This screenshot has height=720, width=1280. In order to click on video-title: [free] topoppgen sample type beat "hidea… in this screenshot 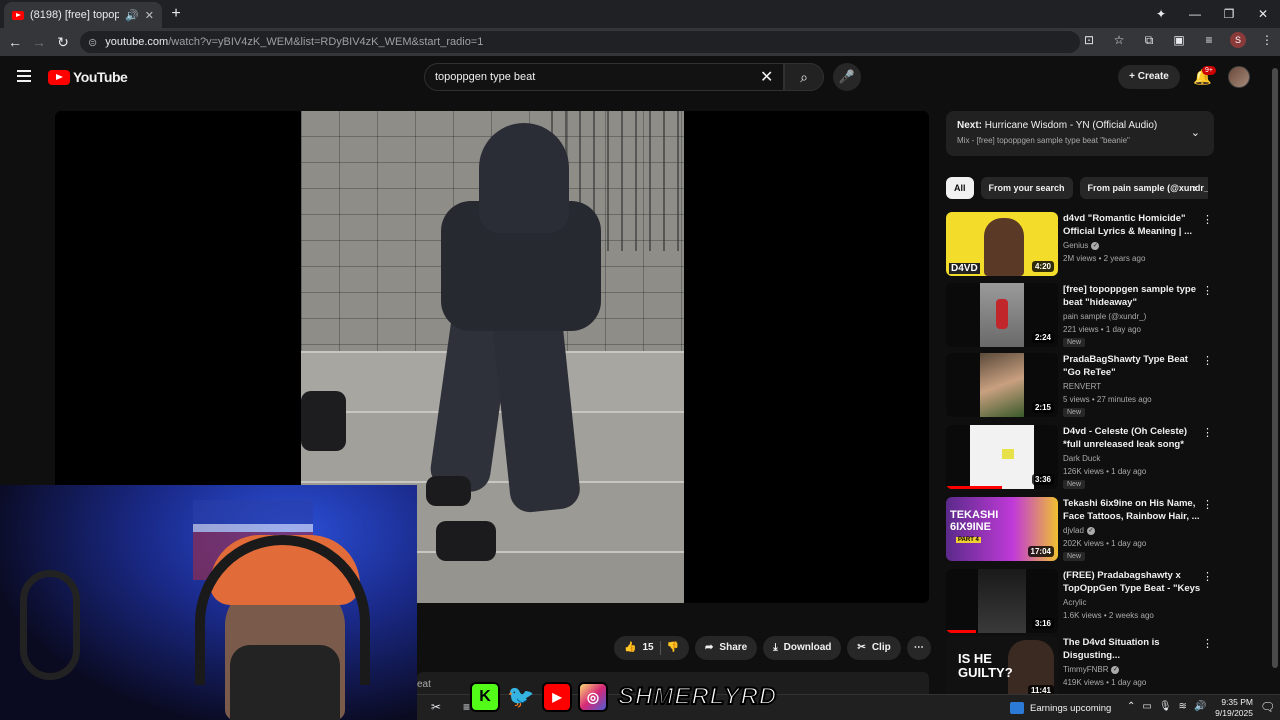, I will do `click(1132, 296)`.